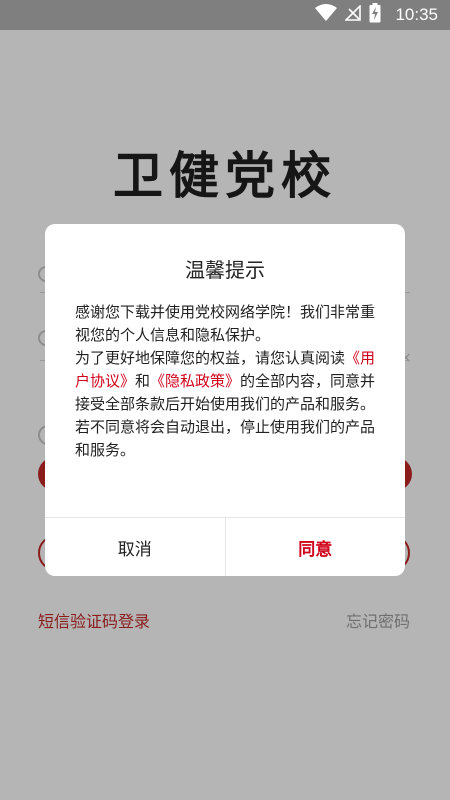  I want to click on signal-icon, so click(353, 14).